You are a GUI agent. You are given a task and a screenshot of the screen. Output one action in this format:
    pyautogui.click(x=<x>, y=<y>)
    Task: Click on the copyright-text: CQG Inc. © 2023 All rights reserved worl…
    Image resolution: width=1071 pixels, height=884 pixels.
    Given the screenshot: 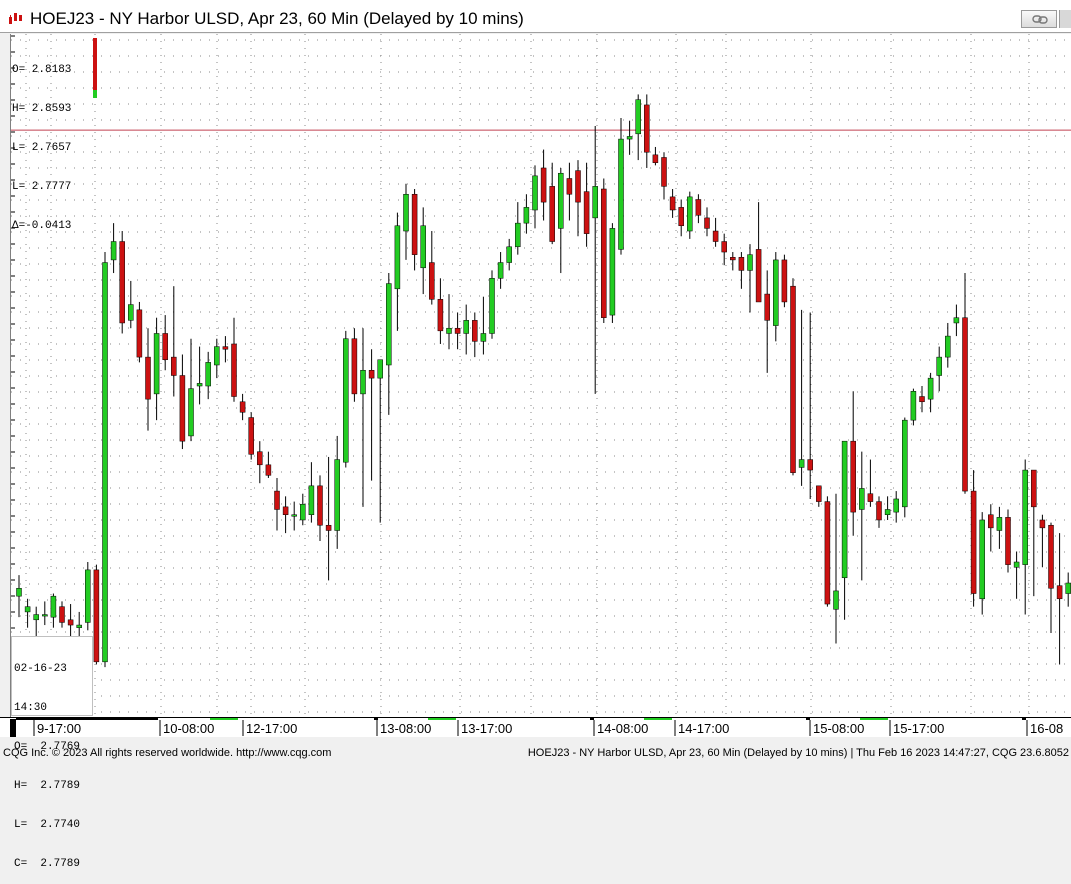 What is the action you would take?
    pyautogui.click(x=167, y=753)
    